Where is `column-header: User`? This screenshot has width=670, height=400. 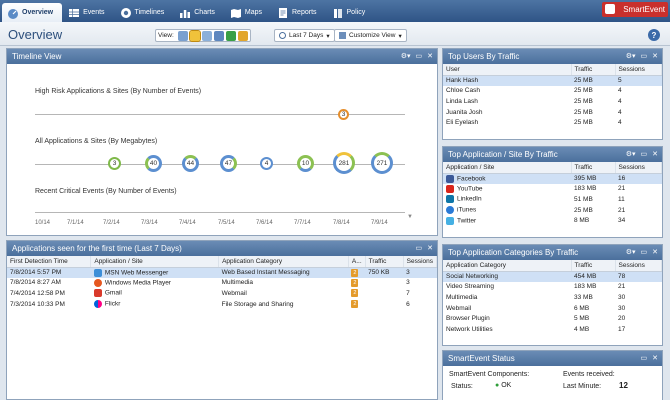
column-header: User is located at coordinates (507, 70).